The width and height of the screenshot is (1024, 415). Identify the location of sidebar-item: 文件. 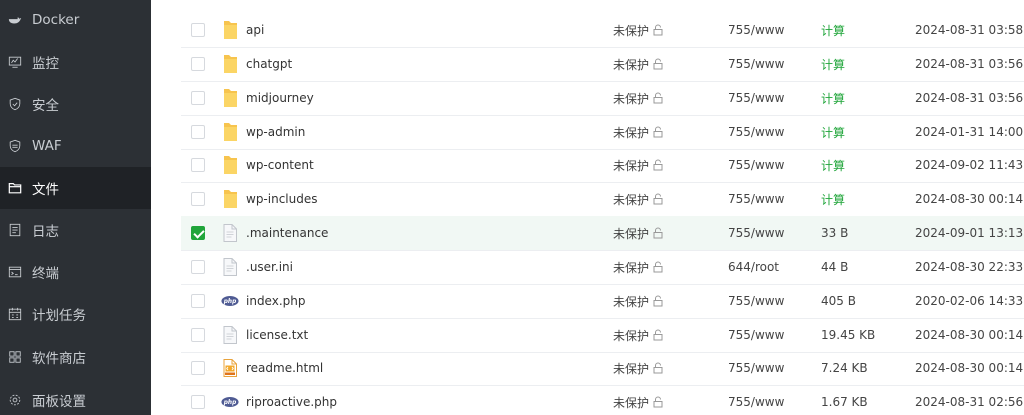
(75, 188).